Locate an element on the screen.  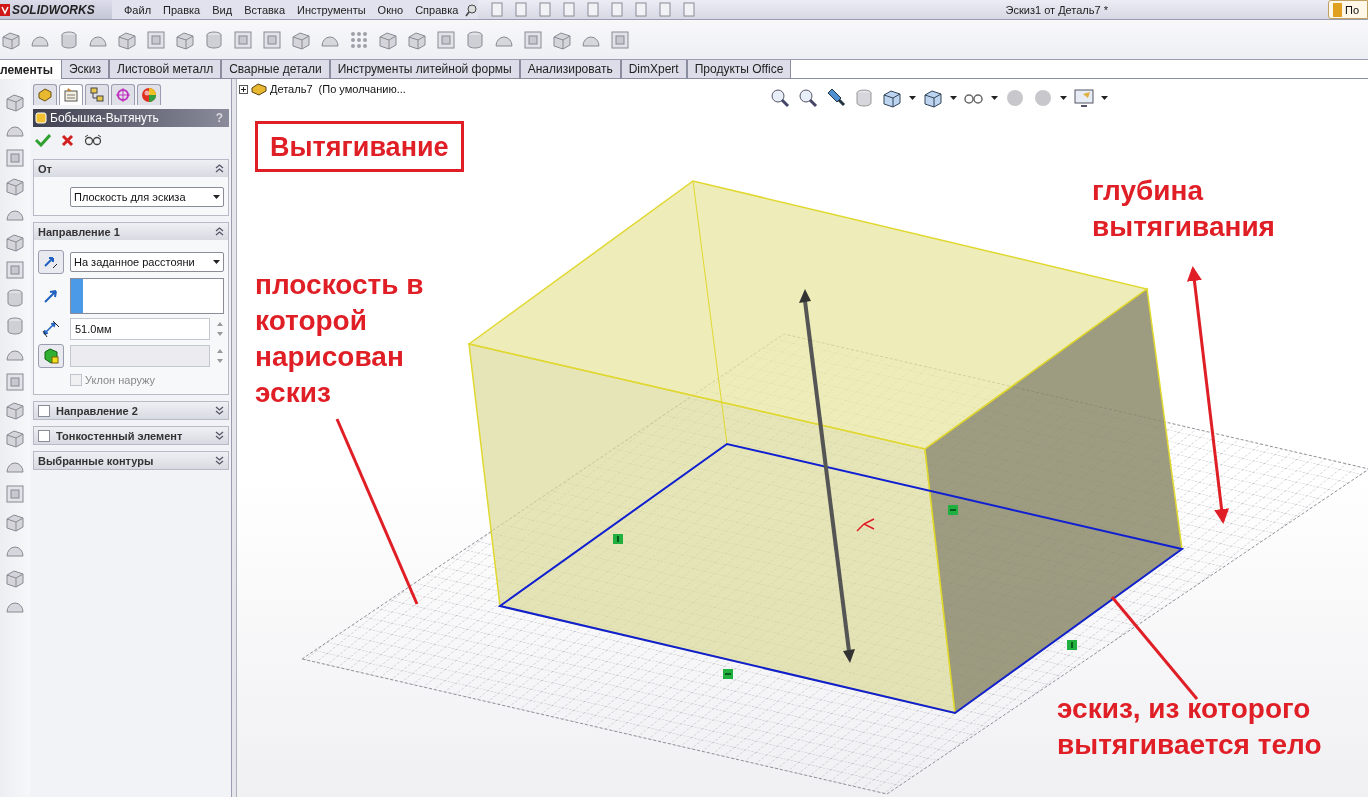
property-sheet-icon is located at coordinates (71, 95).